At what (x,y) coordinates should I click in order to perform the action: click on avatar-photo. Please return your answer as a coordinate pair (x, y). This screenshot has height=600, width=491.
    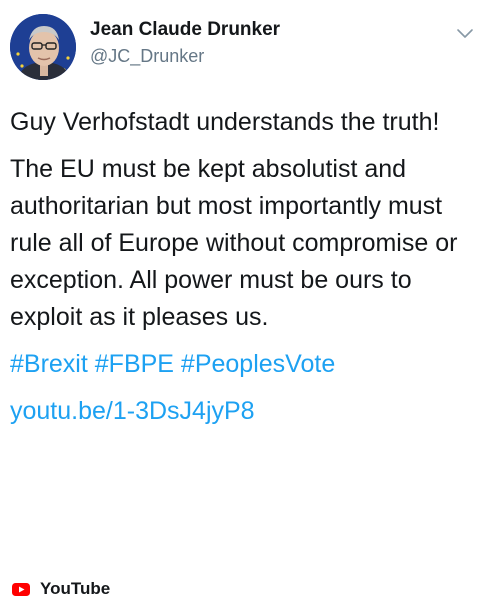
    Looking at the image, I should click on (43, 47).